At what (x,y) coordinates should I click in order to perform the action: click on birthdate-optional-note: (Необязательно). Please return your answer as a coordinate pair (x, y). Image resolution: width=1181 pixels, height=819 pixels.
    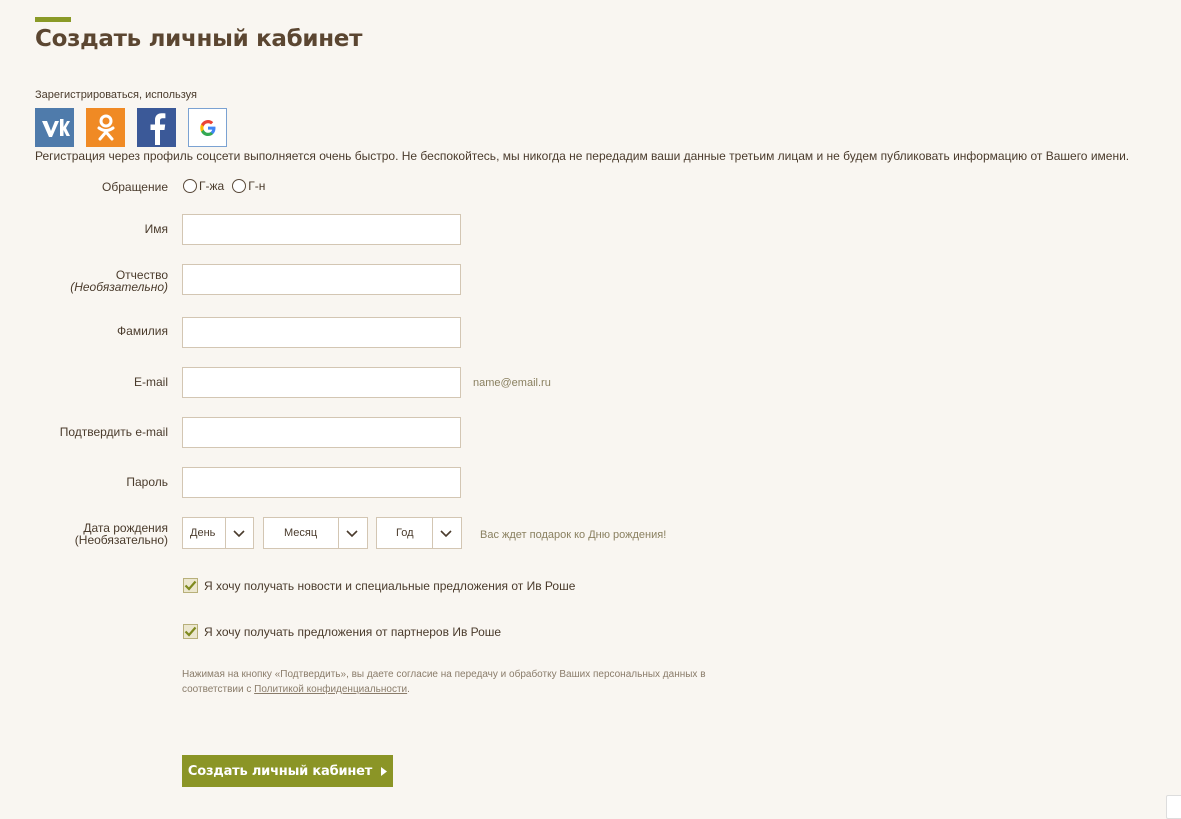
    Looking at the image, I should click on (121, 540).